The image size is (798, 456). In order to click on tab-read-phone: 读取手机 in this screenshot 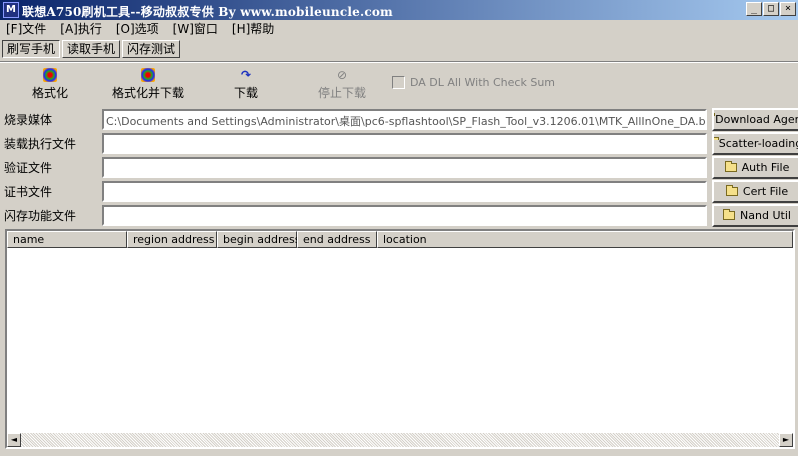, I will do `click(91, 49)`.